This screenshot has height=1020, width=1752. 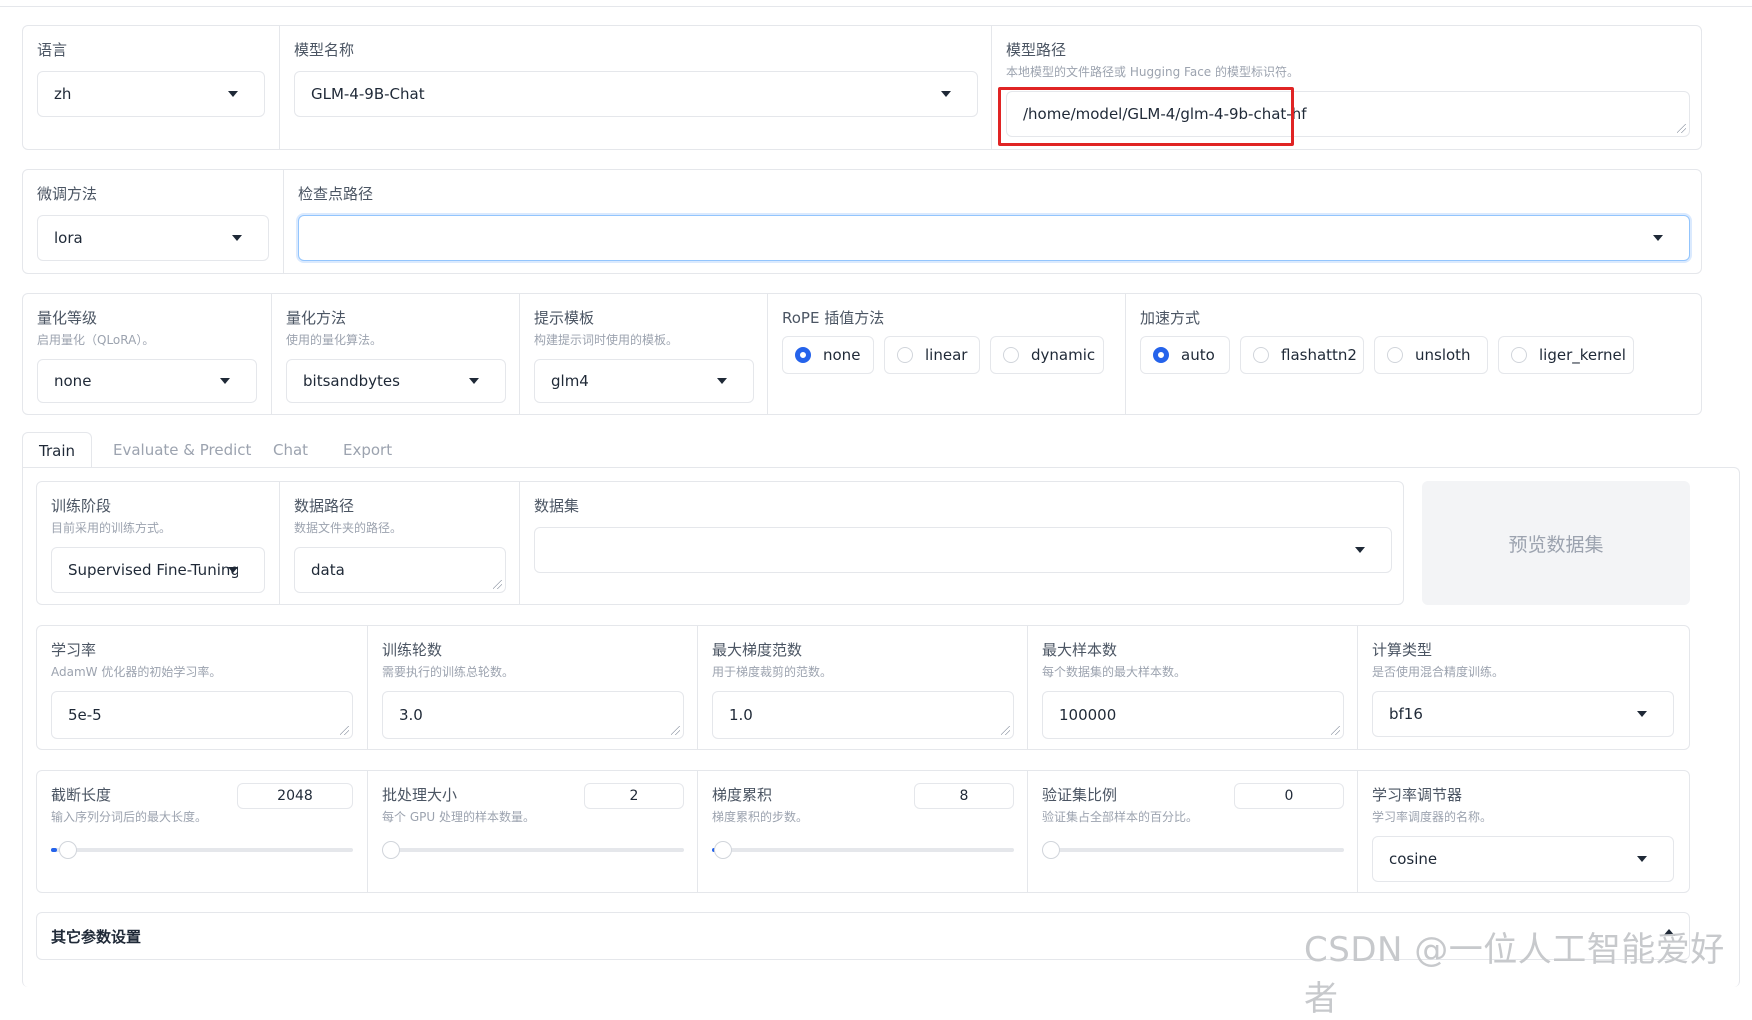 I want to click on language-select: zh, so click(x=151, y=94).